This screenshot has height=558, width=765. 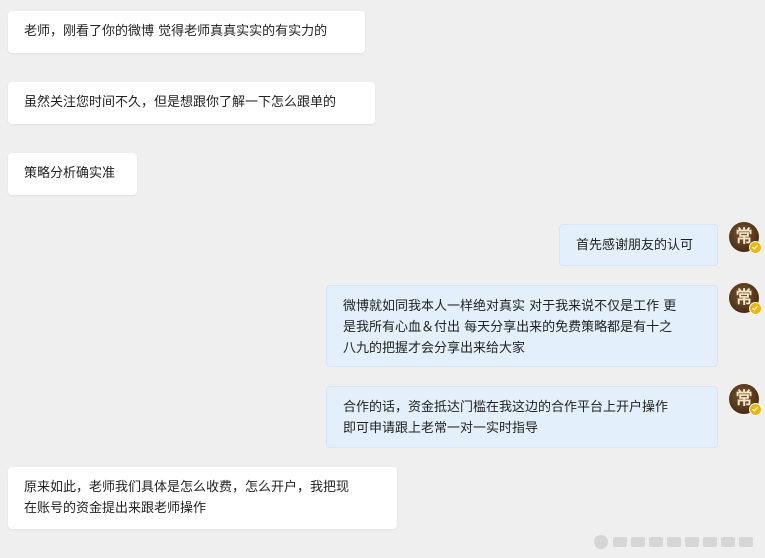 I want to click on message-bubble-incoming: 策略分析确实准, so click(x=72, y=174).